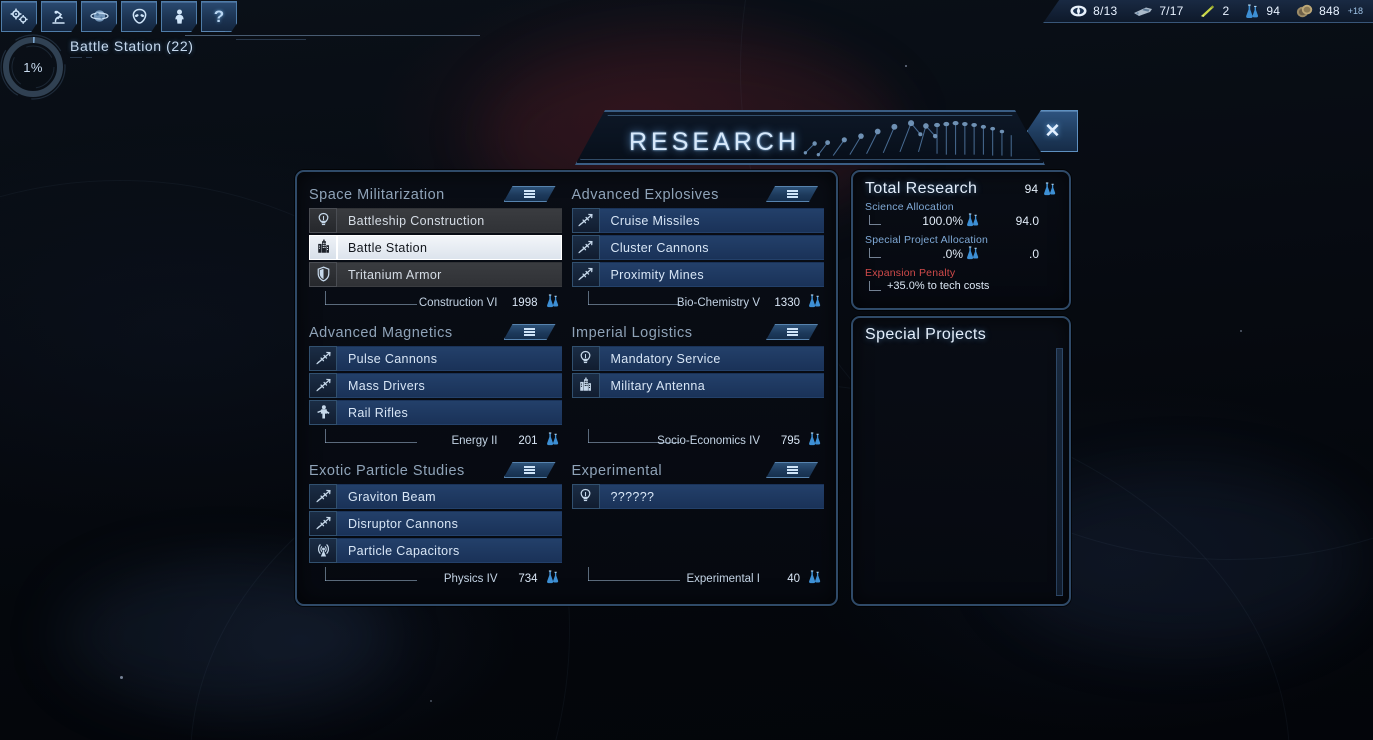 This screenshot has height=740, width=1373. What do you see at coordinates (1214, 11) in the screenshot?
I see `resource-influence: 2` at bounding box center [1214, 11].